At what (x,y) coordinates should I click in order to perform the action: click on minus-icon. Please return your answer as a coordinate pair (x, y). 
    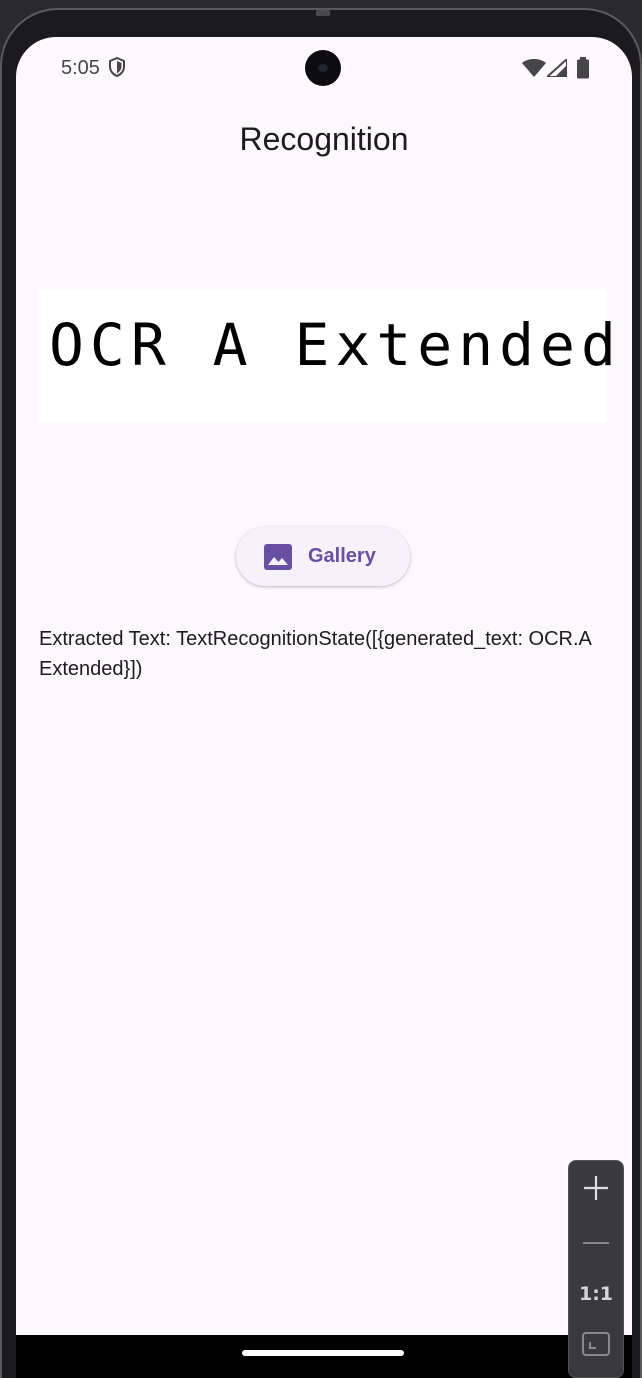
    Looking at the image, I should click on (596, 1242).